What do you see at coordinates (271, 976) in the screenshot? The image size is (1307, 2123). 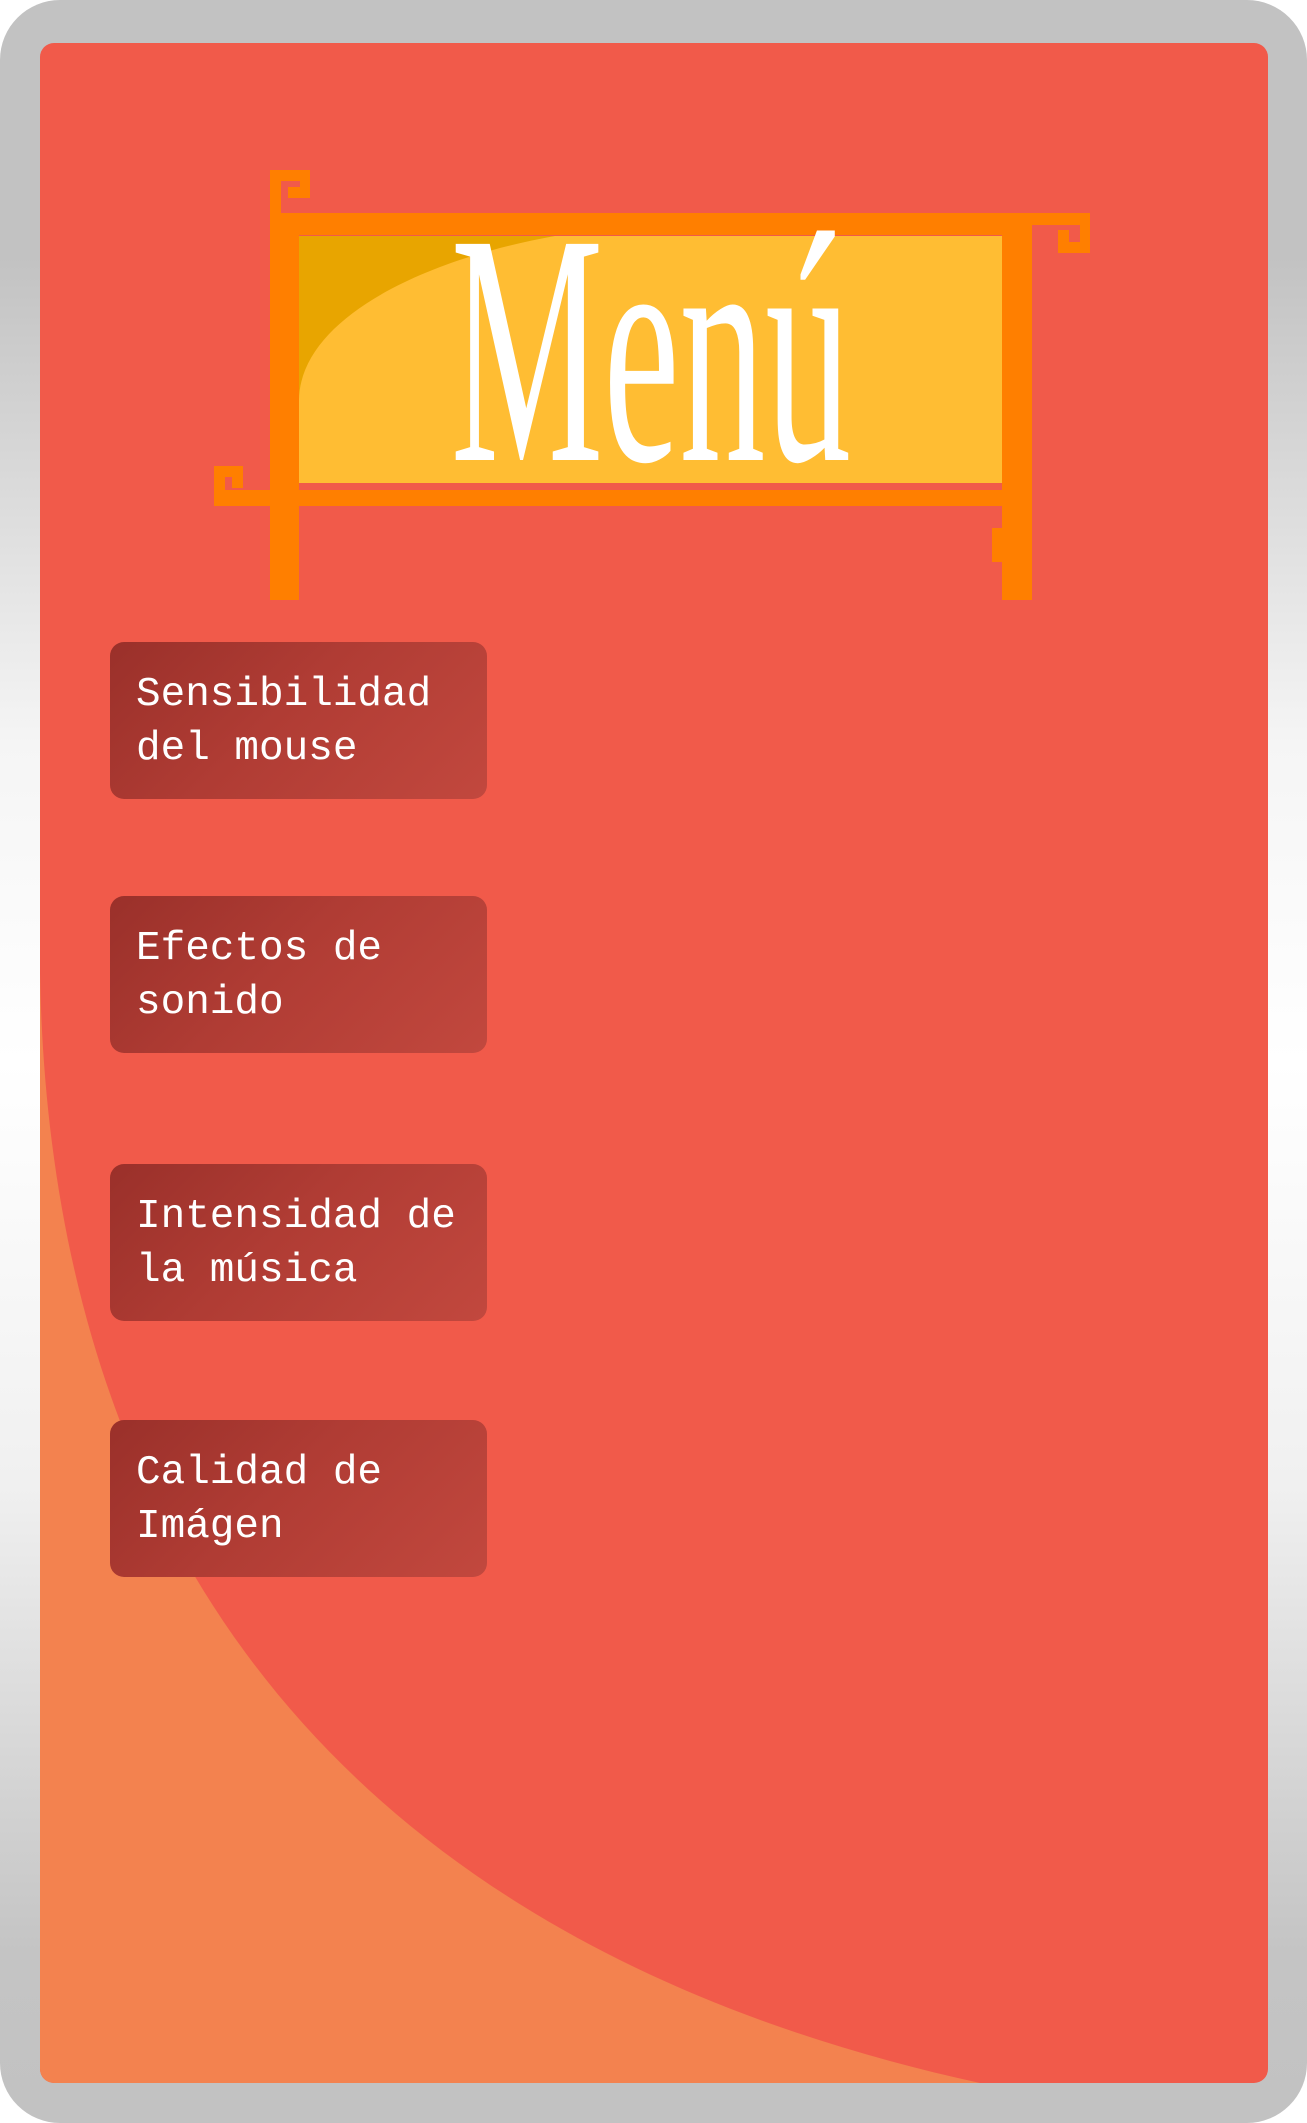 I see `button-label: Efectos de sonido` at bounding box center [271, 976].